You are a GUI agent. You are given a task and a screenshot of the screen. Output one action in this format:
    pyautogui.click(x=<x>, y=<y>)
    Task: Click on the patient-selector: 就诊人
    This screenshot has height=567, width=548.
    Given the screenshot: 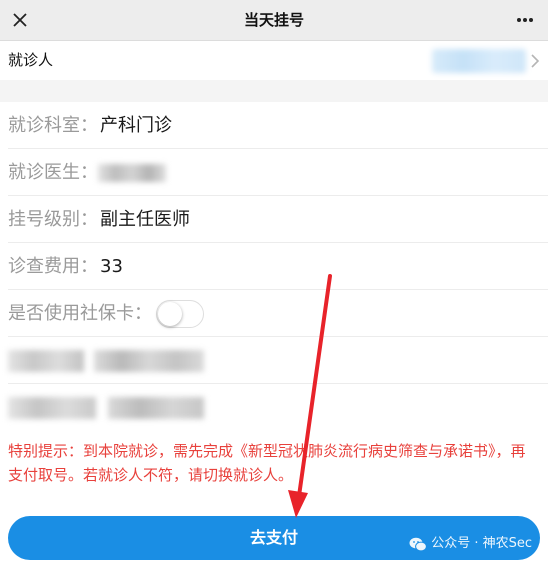 What is the action you would take?
    pyautogui.click(x=274, y=60)
    